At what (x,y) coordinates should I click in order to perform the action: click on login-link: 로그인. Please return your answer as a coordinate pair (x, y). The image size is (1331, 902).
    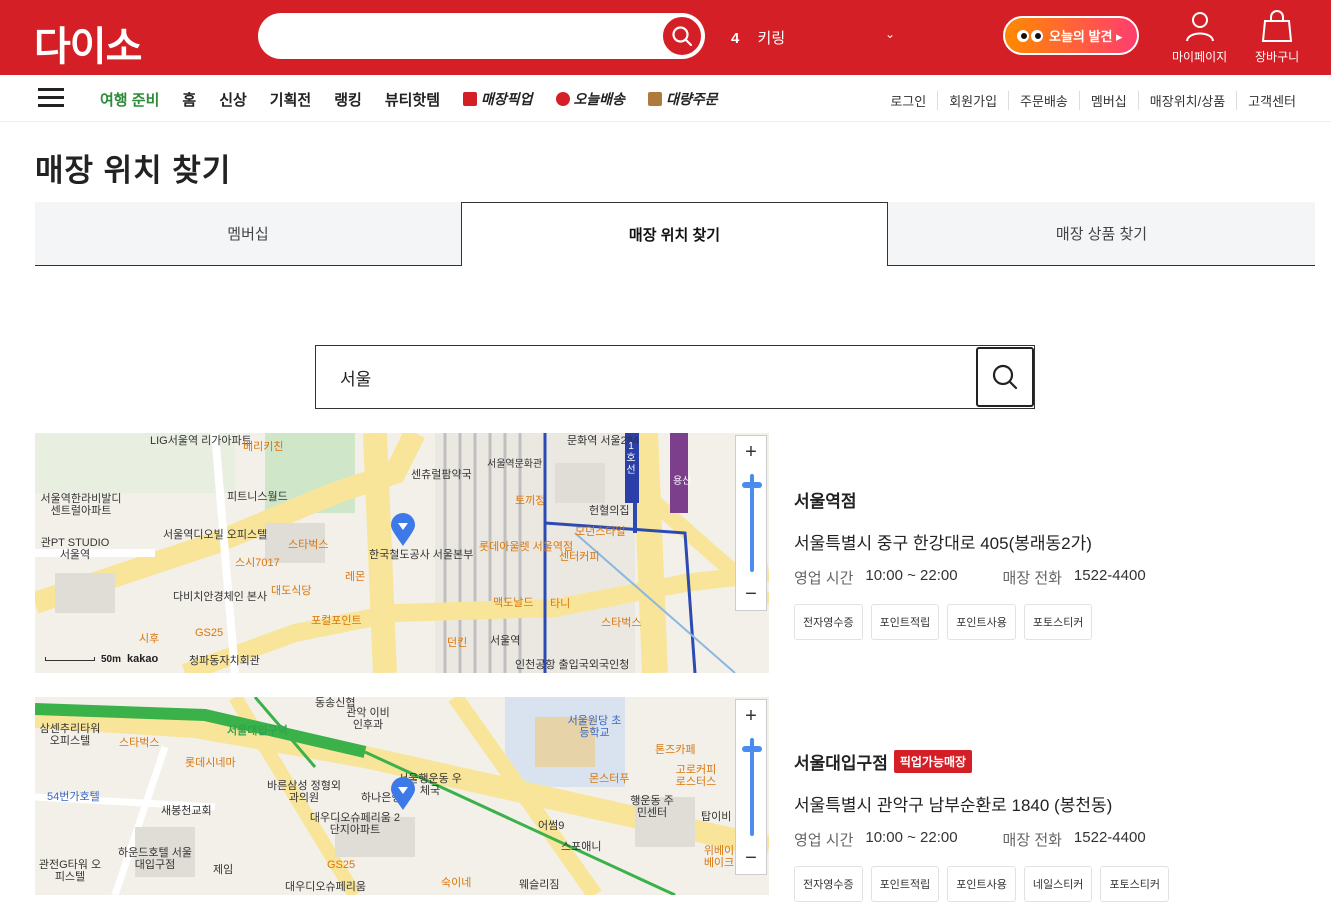
    Looking at the image, I should click on (908, 100).